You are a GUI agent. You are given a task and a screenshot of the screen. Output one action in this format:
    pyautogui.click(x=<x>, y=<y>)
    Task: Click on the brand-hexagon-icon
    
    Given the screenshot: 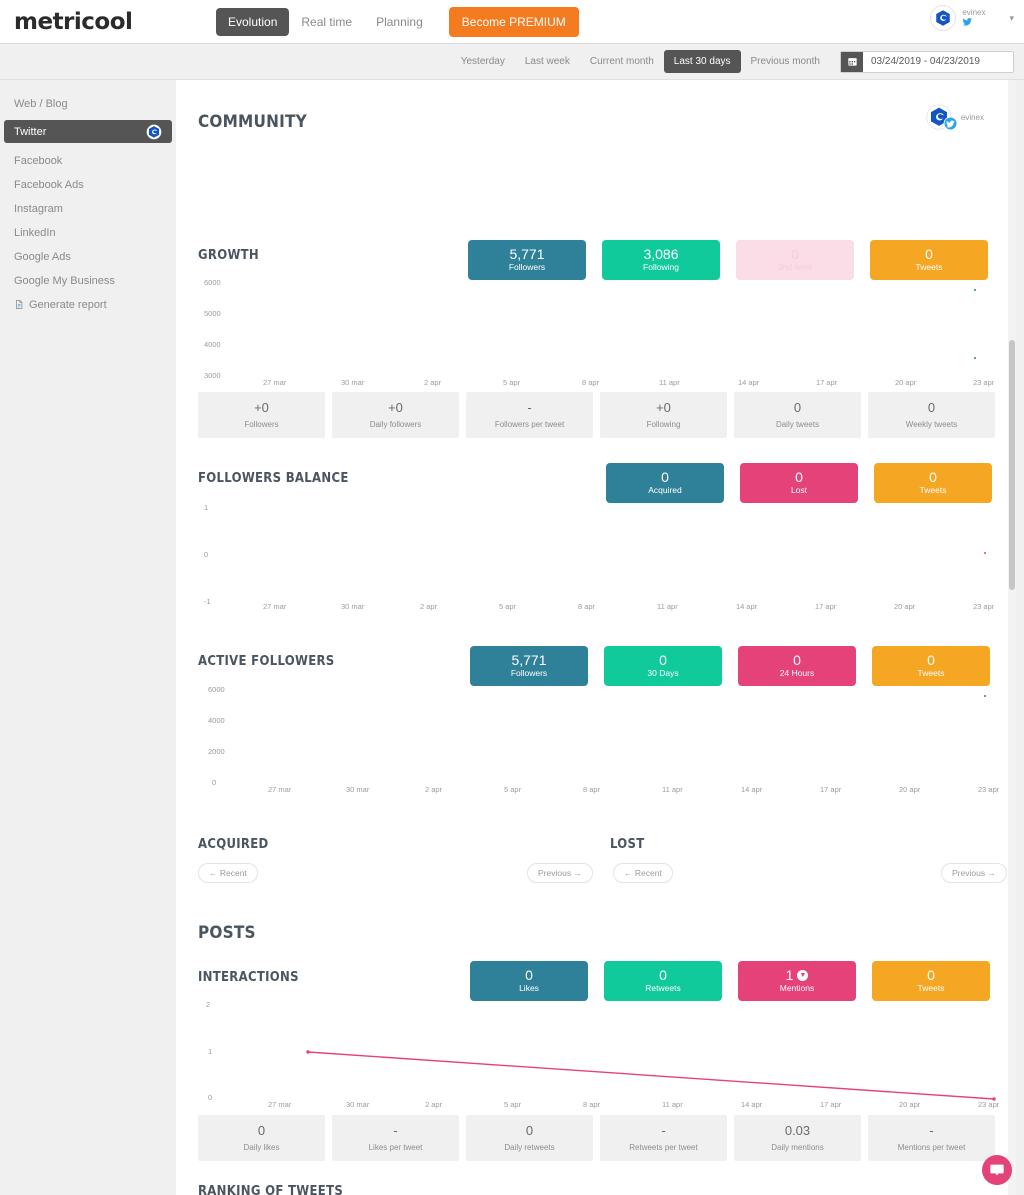 What is the action you would take?
    pyautogui.click(x=154, y=132)
    